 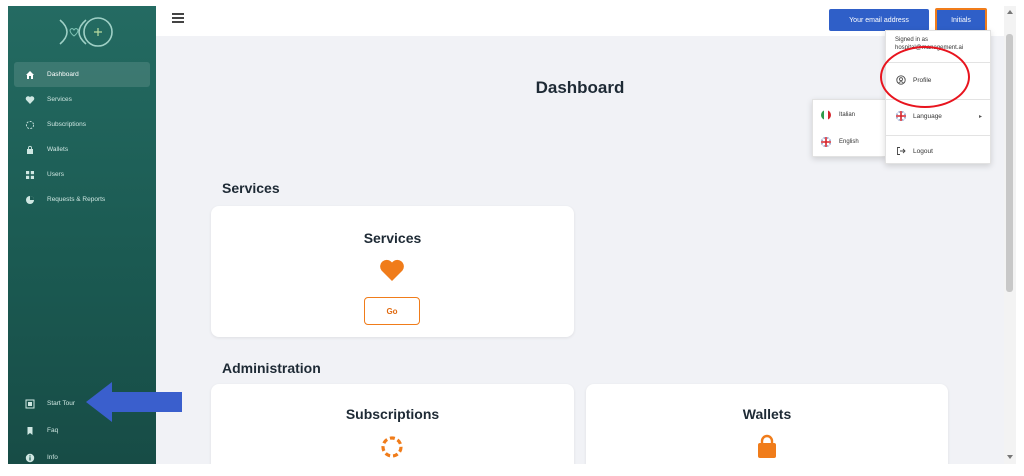 I want to click on sidebar-item-label: Requests & Reports, so click(x=76, y=199).